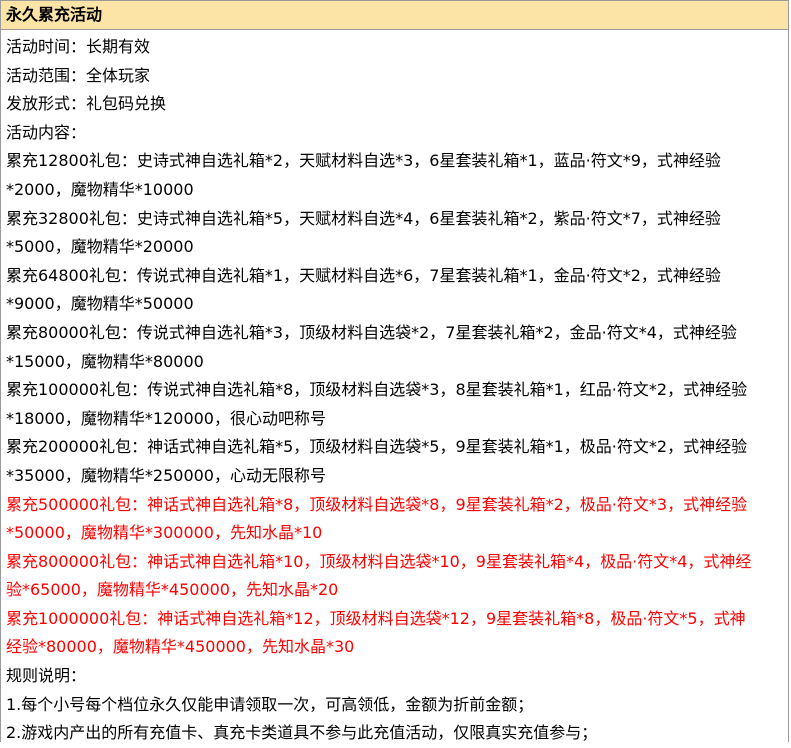 Image resolution: width=791 pixels, height=748 pixels. Describe the element at coordinates (180, 647) in the screenshot. I see `text-line: 经验*80000，魔物精华*450000，先知水晶*30` at that location.